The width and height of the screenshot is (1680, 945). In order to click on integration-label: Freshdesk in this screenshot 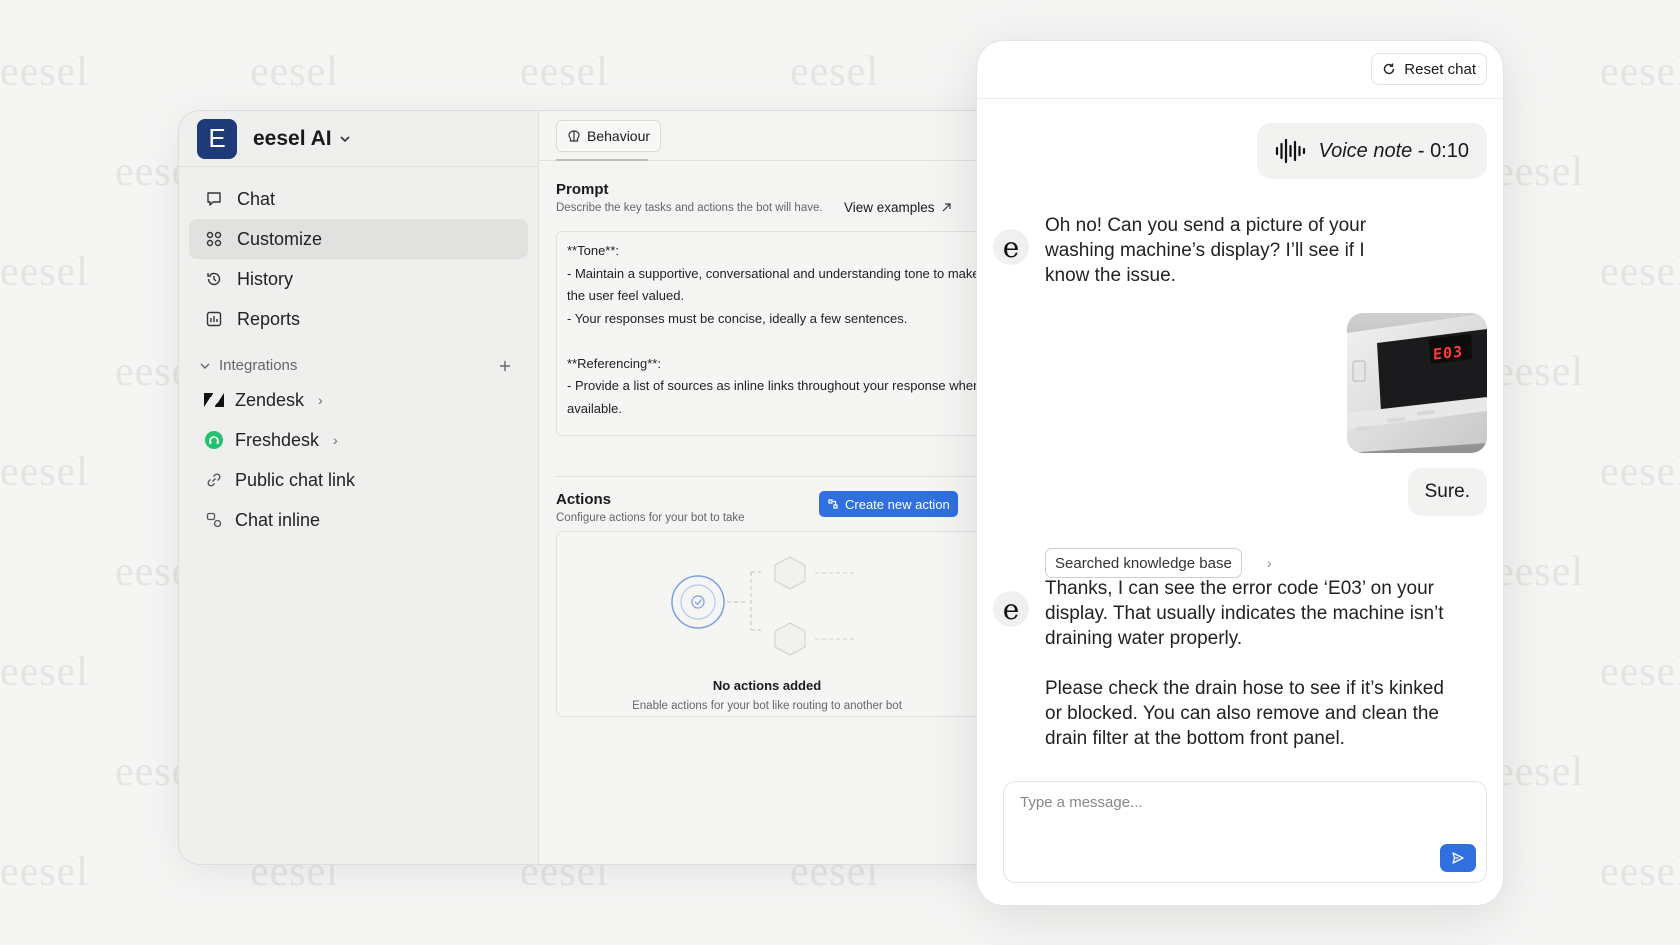, I will do `click(277, 439)`.